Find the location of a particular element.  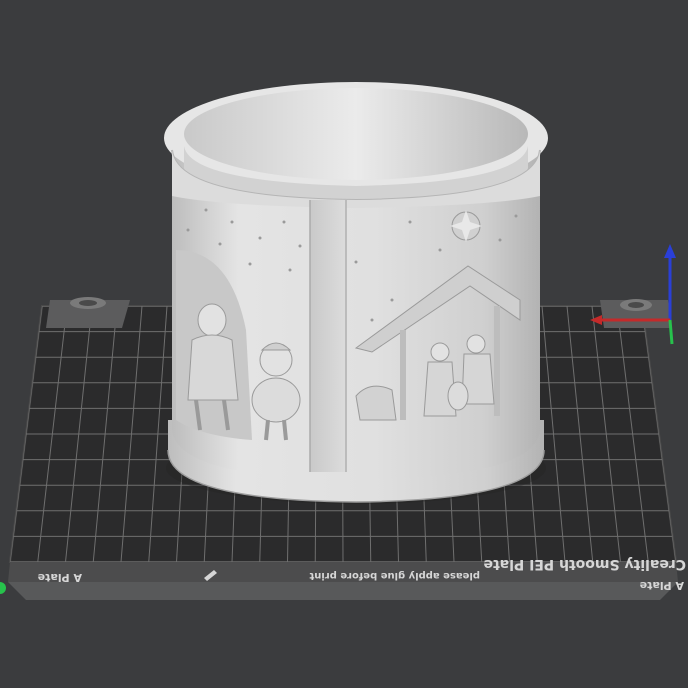

inner-wall-top is located at coordinates (356, 134).